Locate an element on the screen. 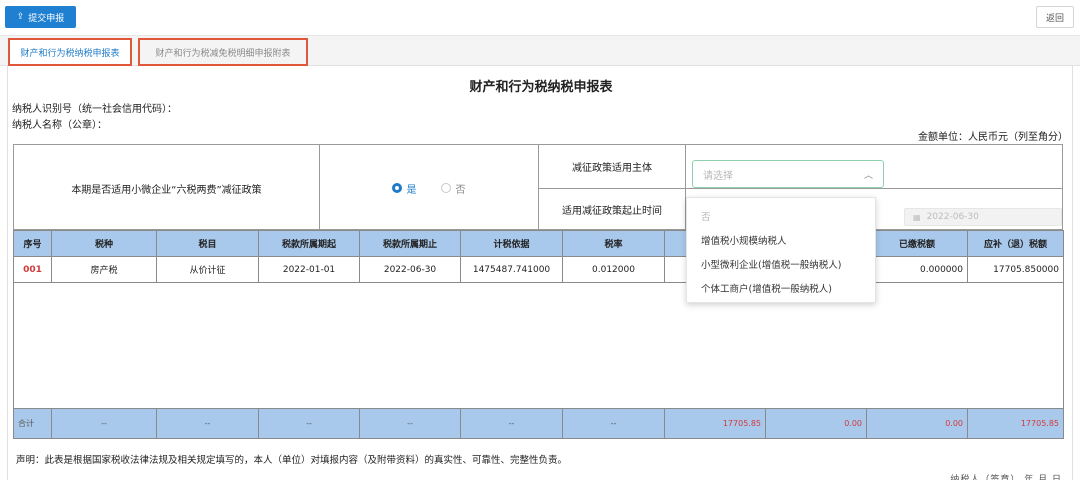 Image resolution: width=1080 pixels, height=480 pixels. total-c8: 0.00 is located at coordinates (816, 423).